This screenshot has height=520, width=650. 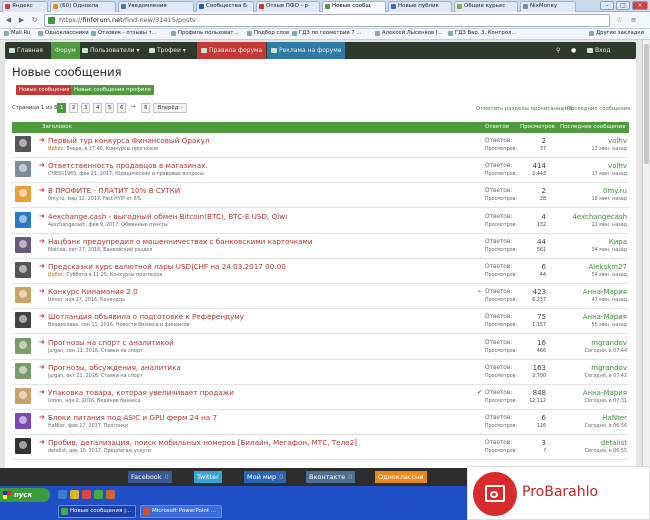 What do you see at coordinates (265, 477) in the screenshot?
I see `mymir-share-button: Мой мир 0` at bounding box center [265, 477].